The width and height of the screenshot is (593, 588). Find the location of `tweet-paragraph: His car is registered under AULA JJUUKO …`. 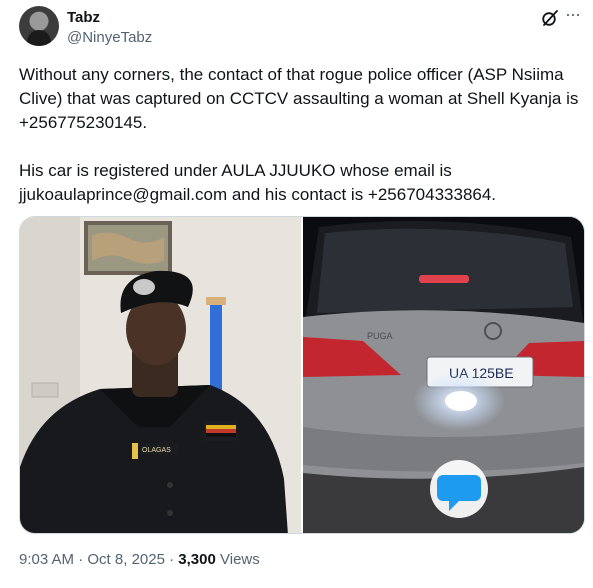

tweet-paragraph: His car is registered under AULA JJUUKO … is located at coordinates (258, 182).